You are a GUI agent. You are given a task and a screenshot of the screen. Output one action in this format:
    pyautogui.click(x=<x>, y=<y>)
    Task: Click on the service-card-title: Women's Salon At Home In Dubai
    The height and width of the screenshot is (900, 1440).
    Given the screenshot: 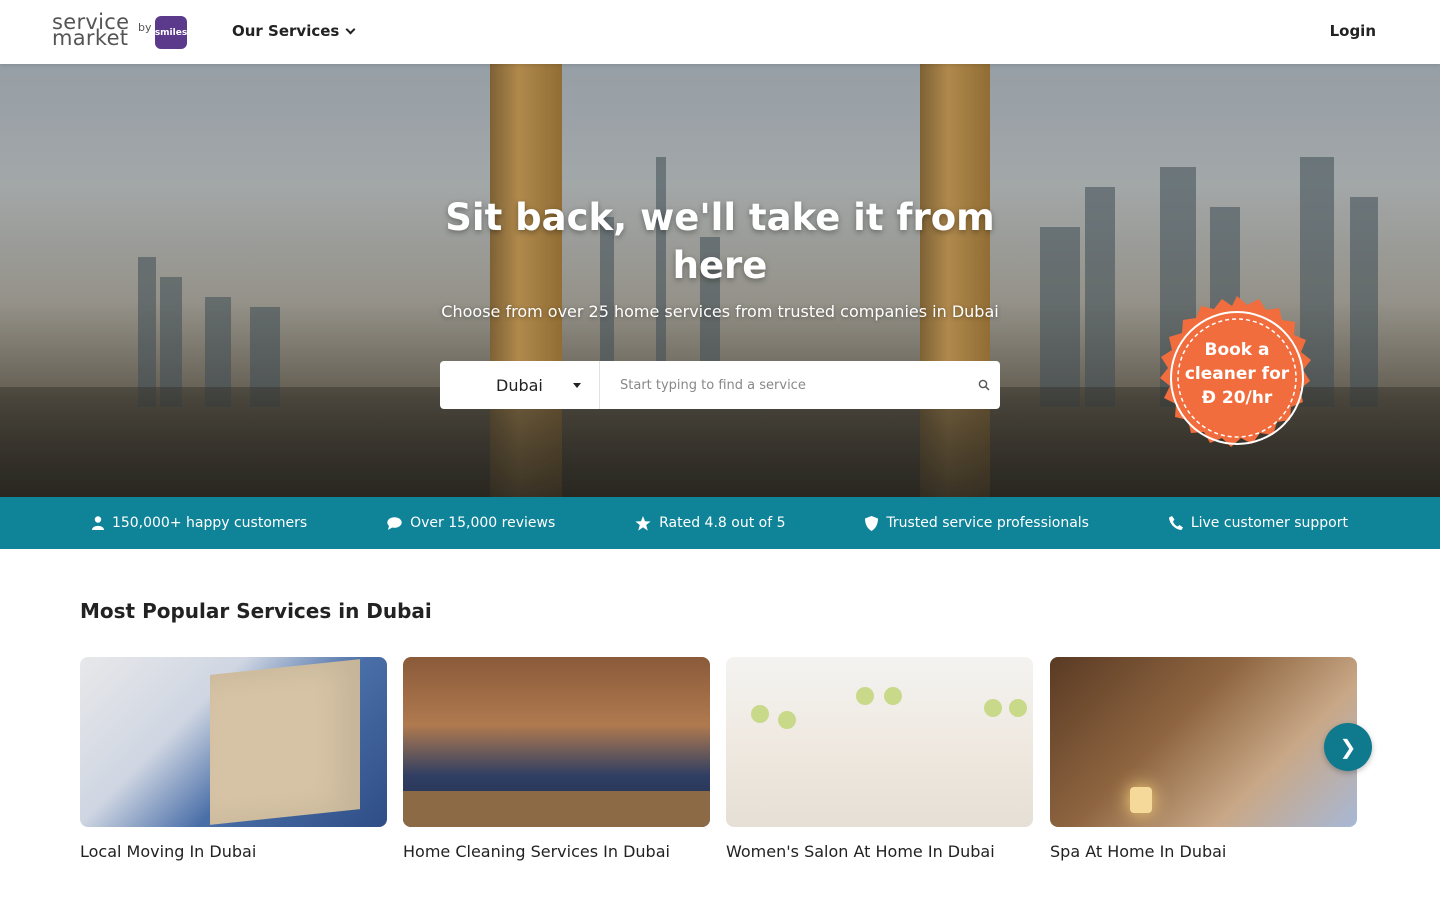 What is the action you would take?
    pyautogui.click(x=860, y=851)
    